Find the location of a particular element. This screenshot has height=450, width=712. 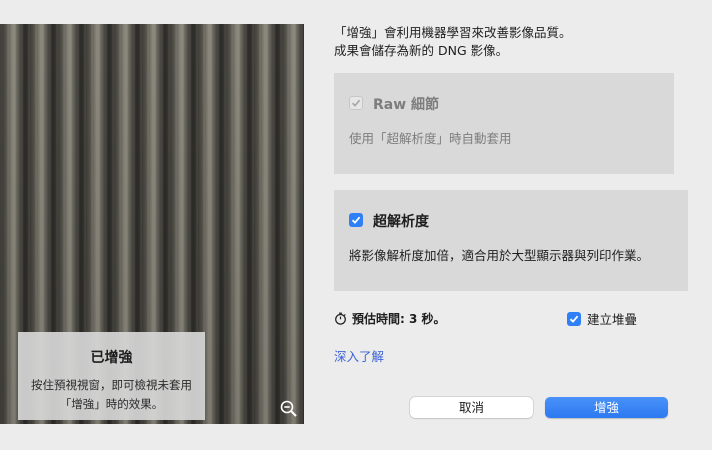

estimated-time-text: 預估時間: 3 秒。 is located at coordinates (399, 319).